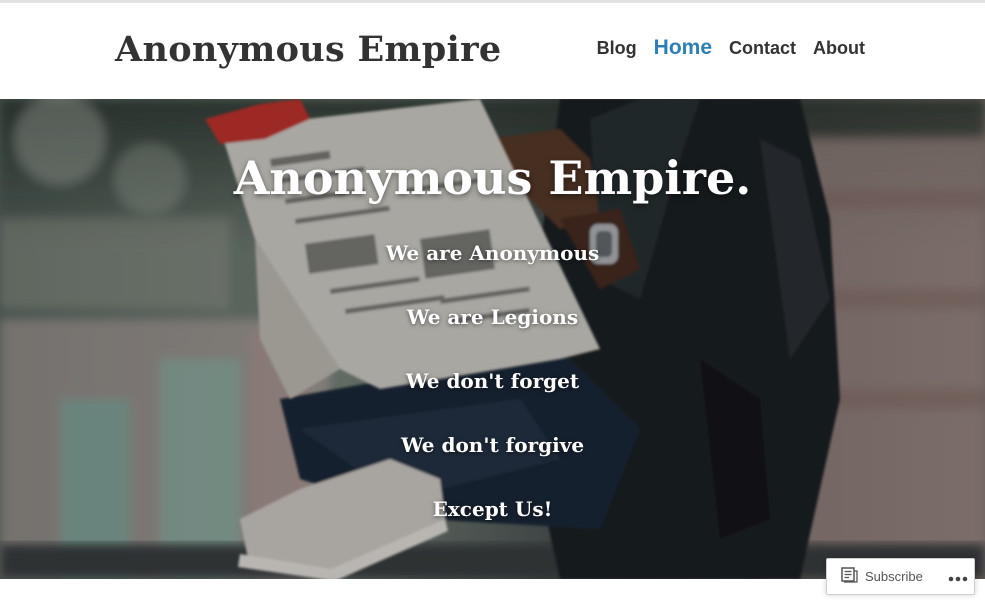 The height and width of the screenshot is (603, 985). I want to click on hero-title: Anonymous Empire., so click(492, 178).